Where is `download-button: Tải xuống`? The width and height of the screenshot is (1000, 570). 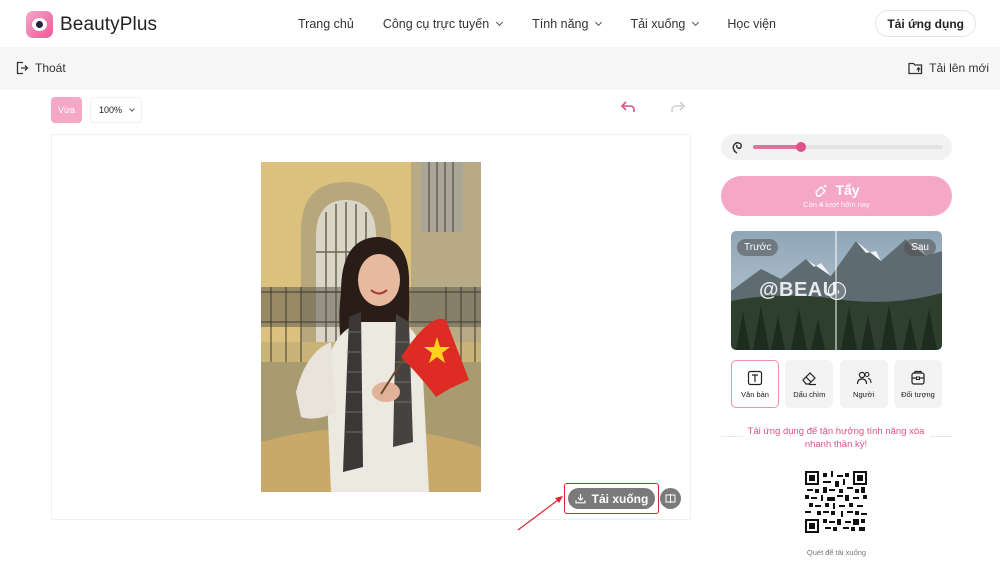
download-button: Tải xuống is located at coordinates (611, 498).